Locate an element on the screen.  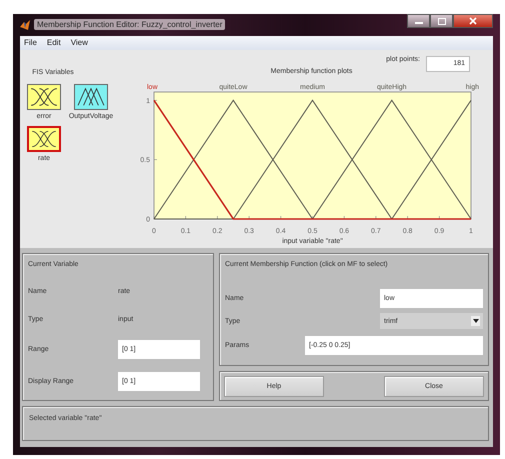
window-title: Membership Function Editor: Fuzzy_control_inverter is located at coordinates (130, 24).